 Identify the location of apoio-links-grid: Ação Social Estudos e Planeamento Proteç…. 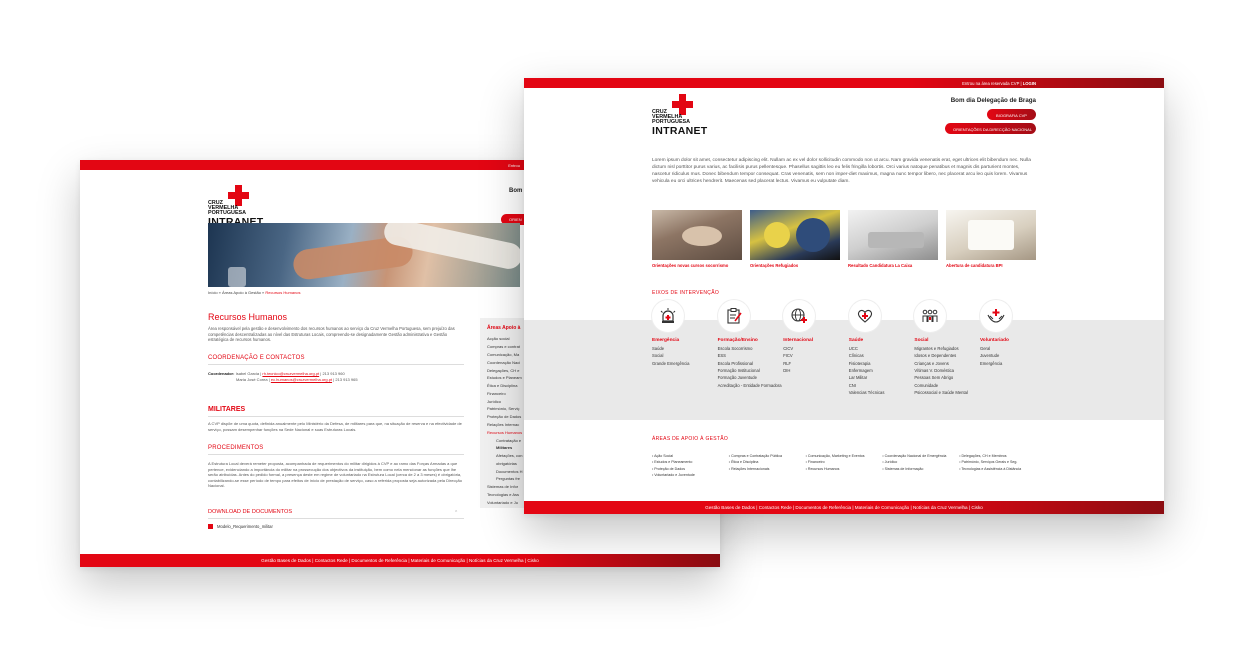
(844, 466).